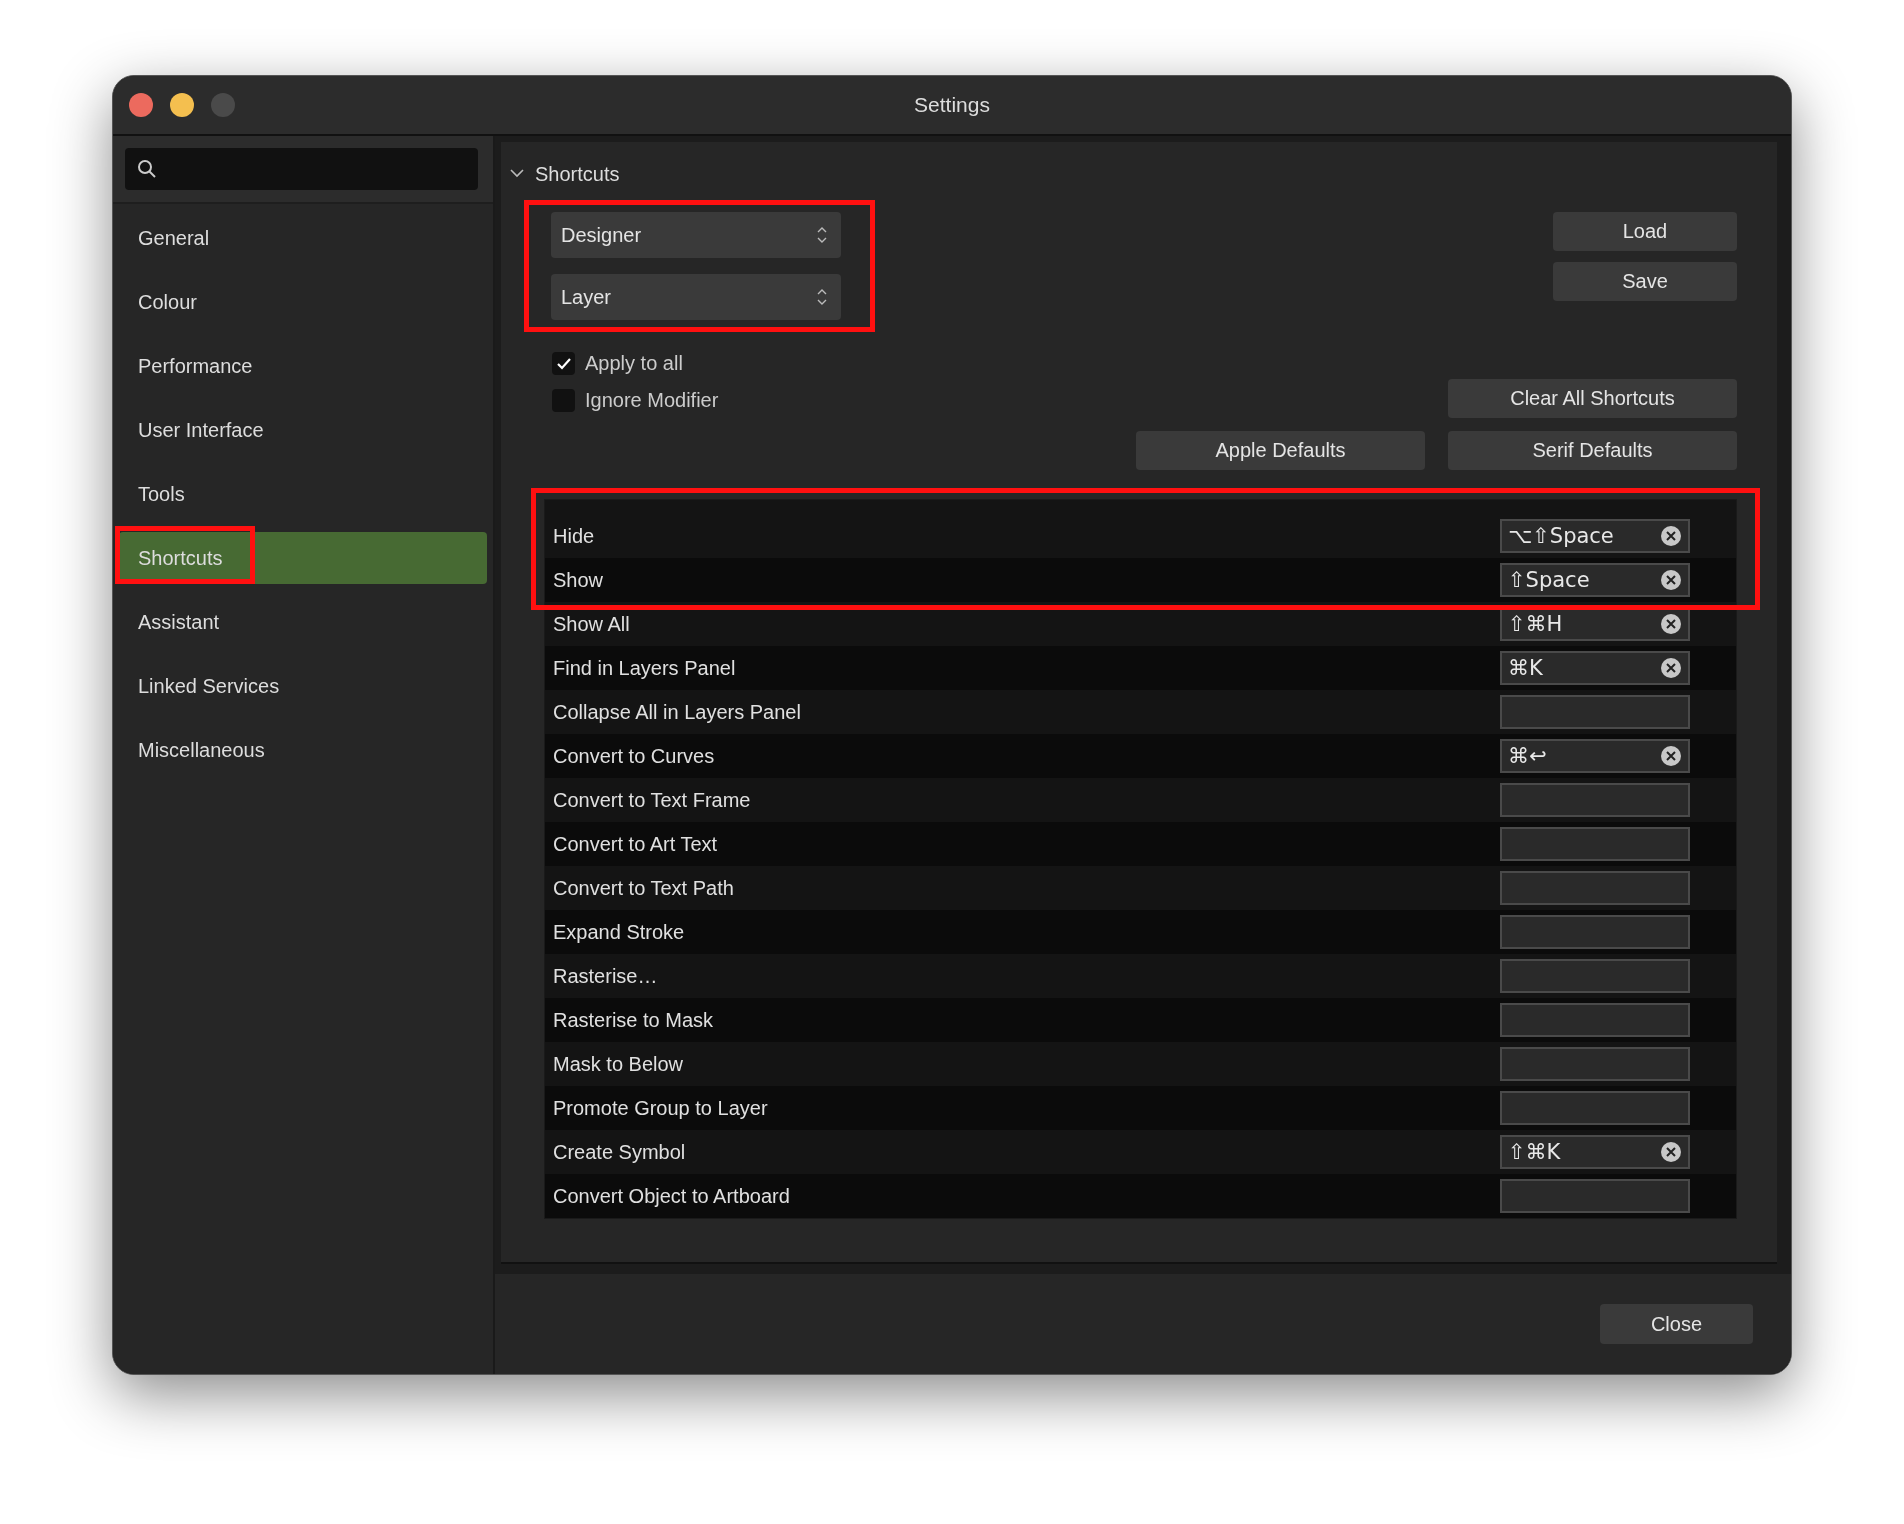 This screenshot has height=1524, width=1904. Describe the element at coordinates (1280, 450) in the screenshot. I see `defaults-button: Apple Defaults` at that location.